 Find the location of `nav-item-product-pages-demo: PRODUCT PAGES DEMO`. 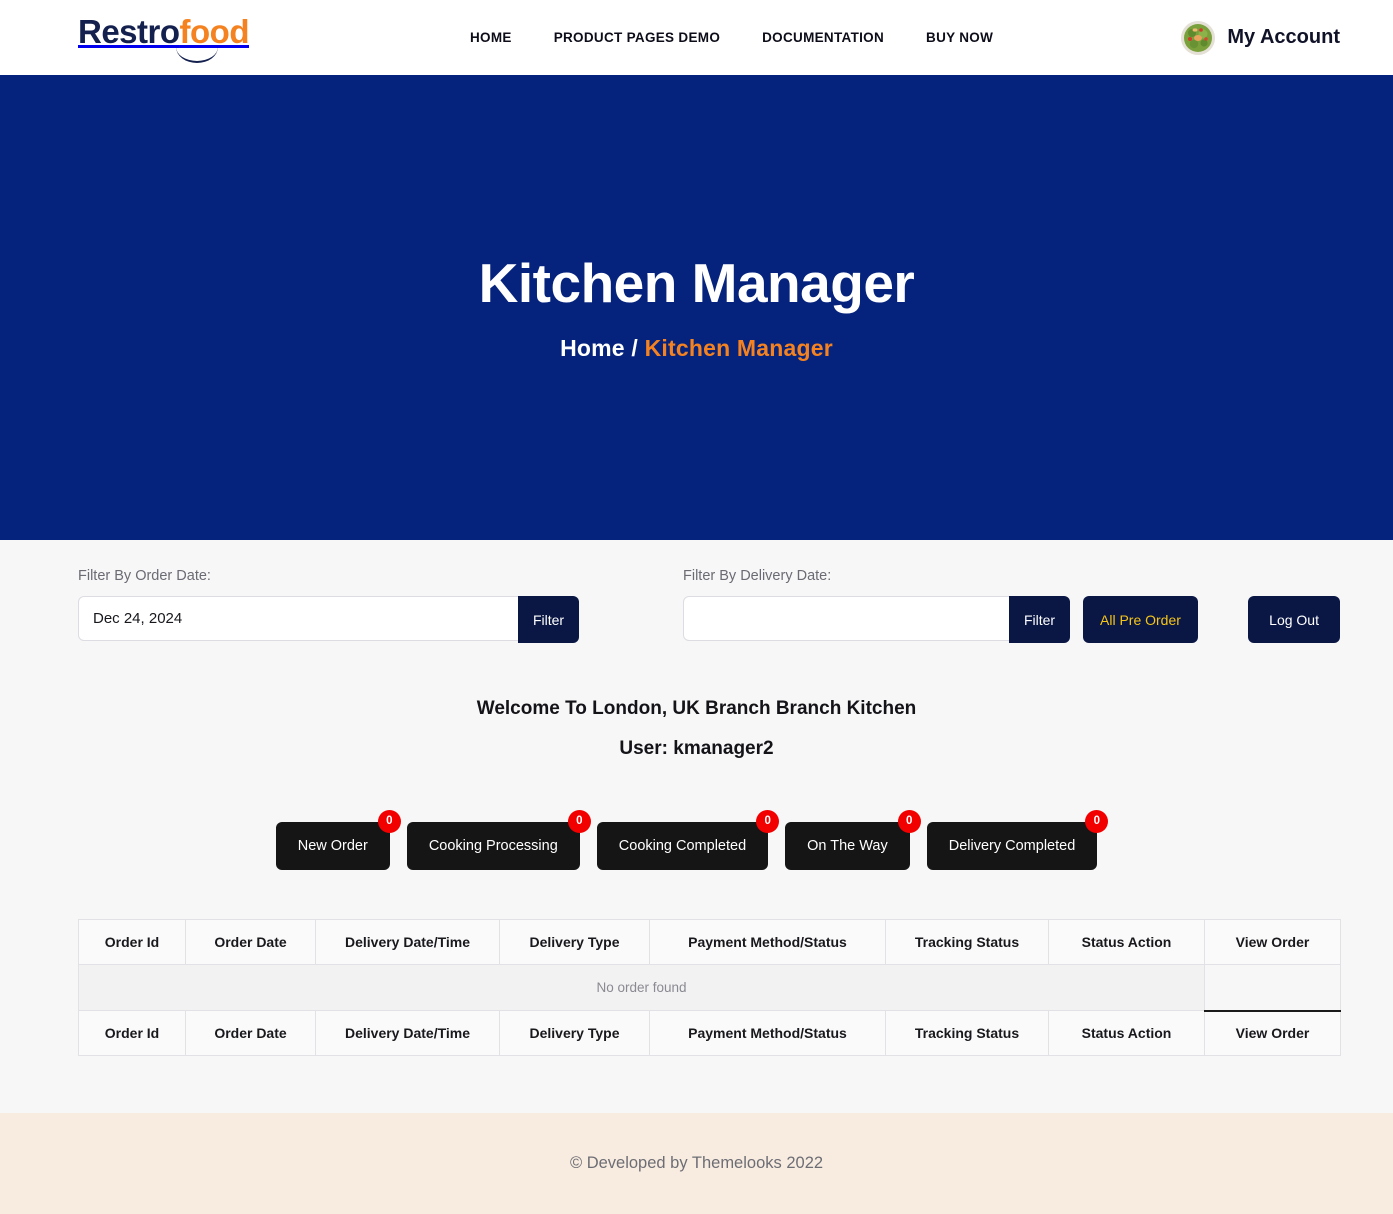

nav-item-product-pages-demo: PRODUCT PAGES DEMO is located at coordinates (637, 37).